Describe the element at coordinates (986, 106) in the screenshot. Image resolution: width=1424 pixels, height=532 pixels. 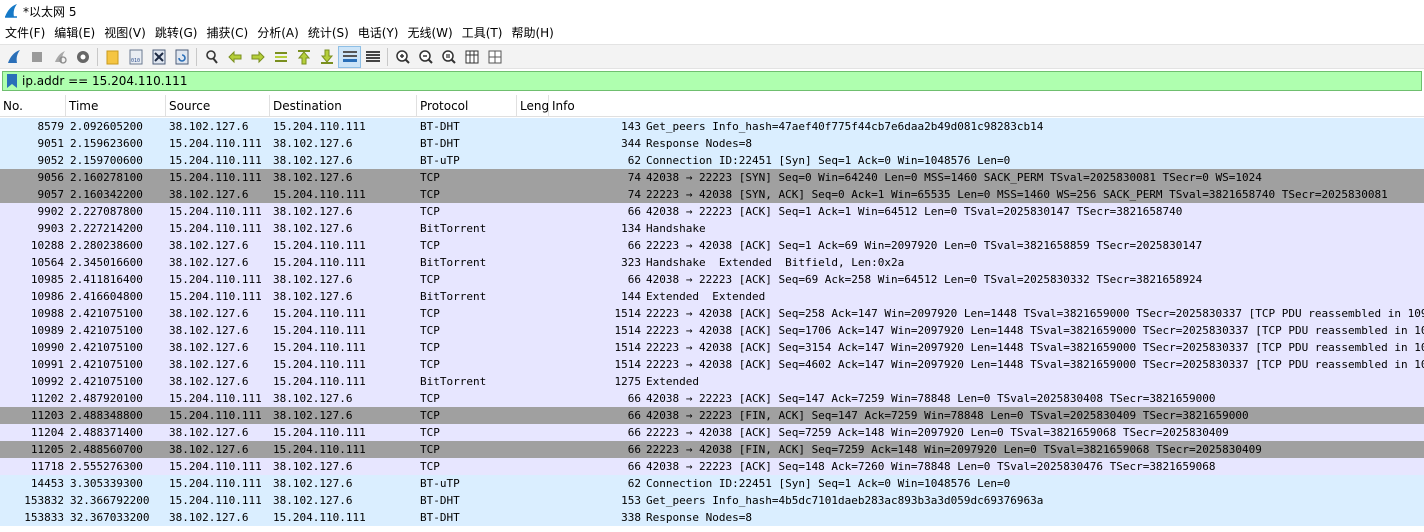
I see `column-header-info: Info` at that location.